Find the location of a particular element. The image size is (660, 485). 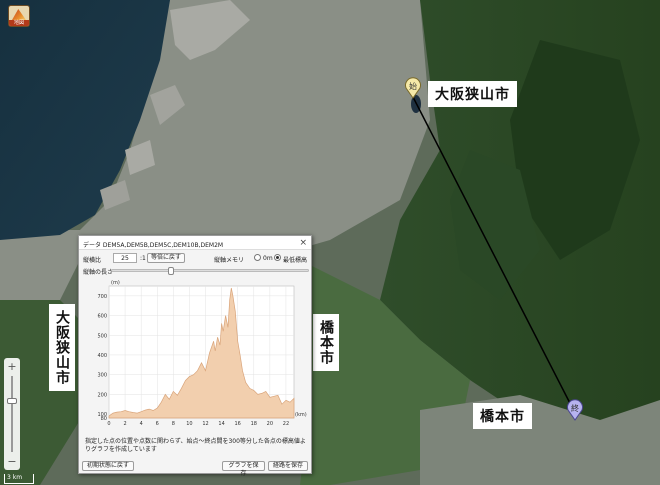

chart-y-tick-label: 700 is located at coordinates (102, 297).